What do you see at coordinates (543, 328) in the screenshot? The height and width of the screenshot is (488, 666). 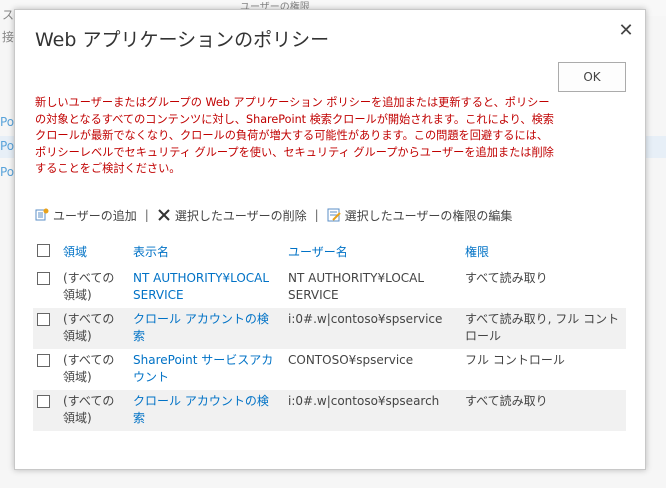 I see `permissions-cell: すべて読み取り, フル コントロール` at bounding box center [543, 328].